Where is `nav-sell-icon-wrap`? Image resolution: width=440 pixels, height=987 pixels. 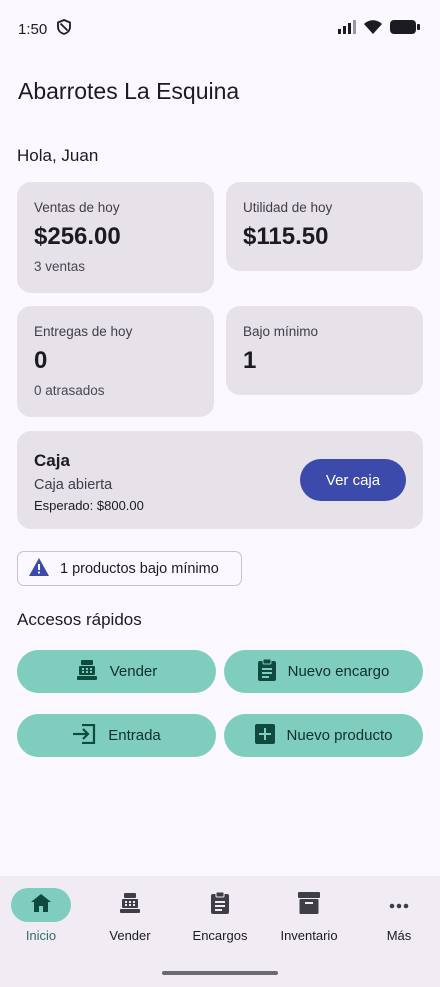 nav-sell-icon-wrap is located at coordinates (130, 905).